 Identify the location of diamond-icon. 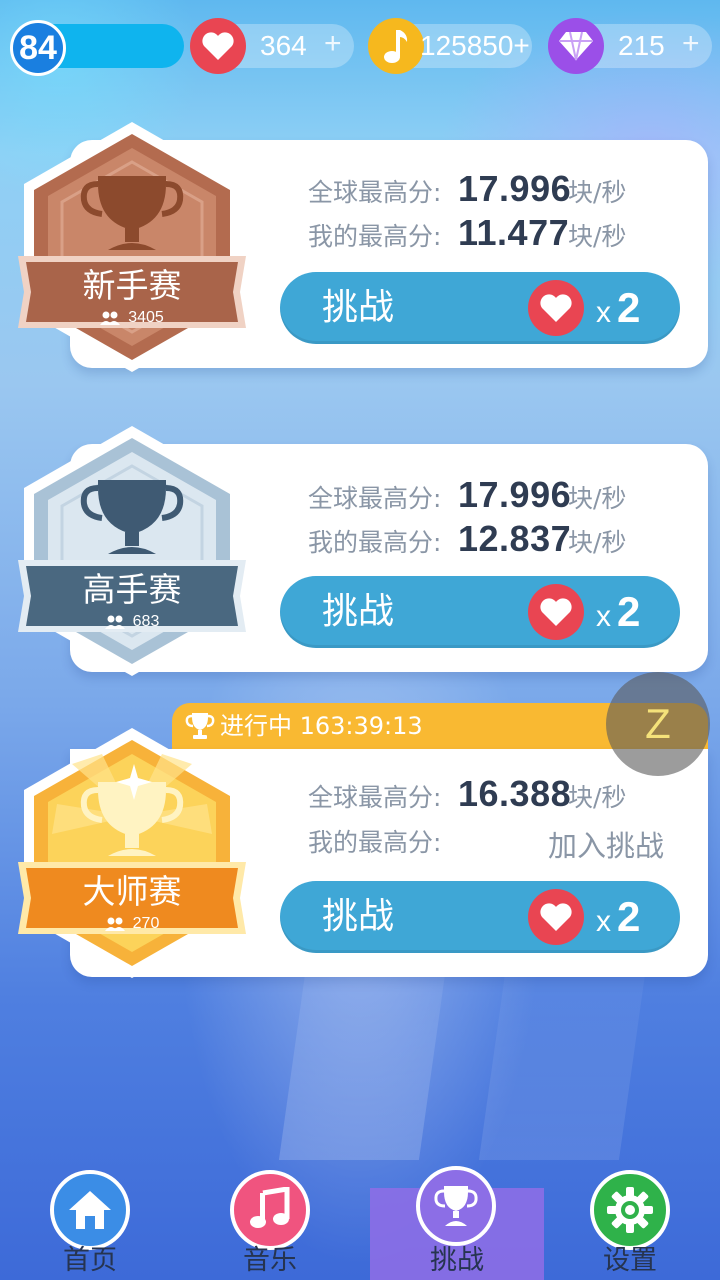
(576, 46).